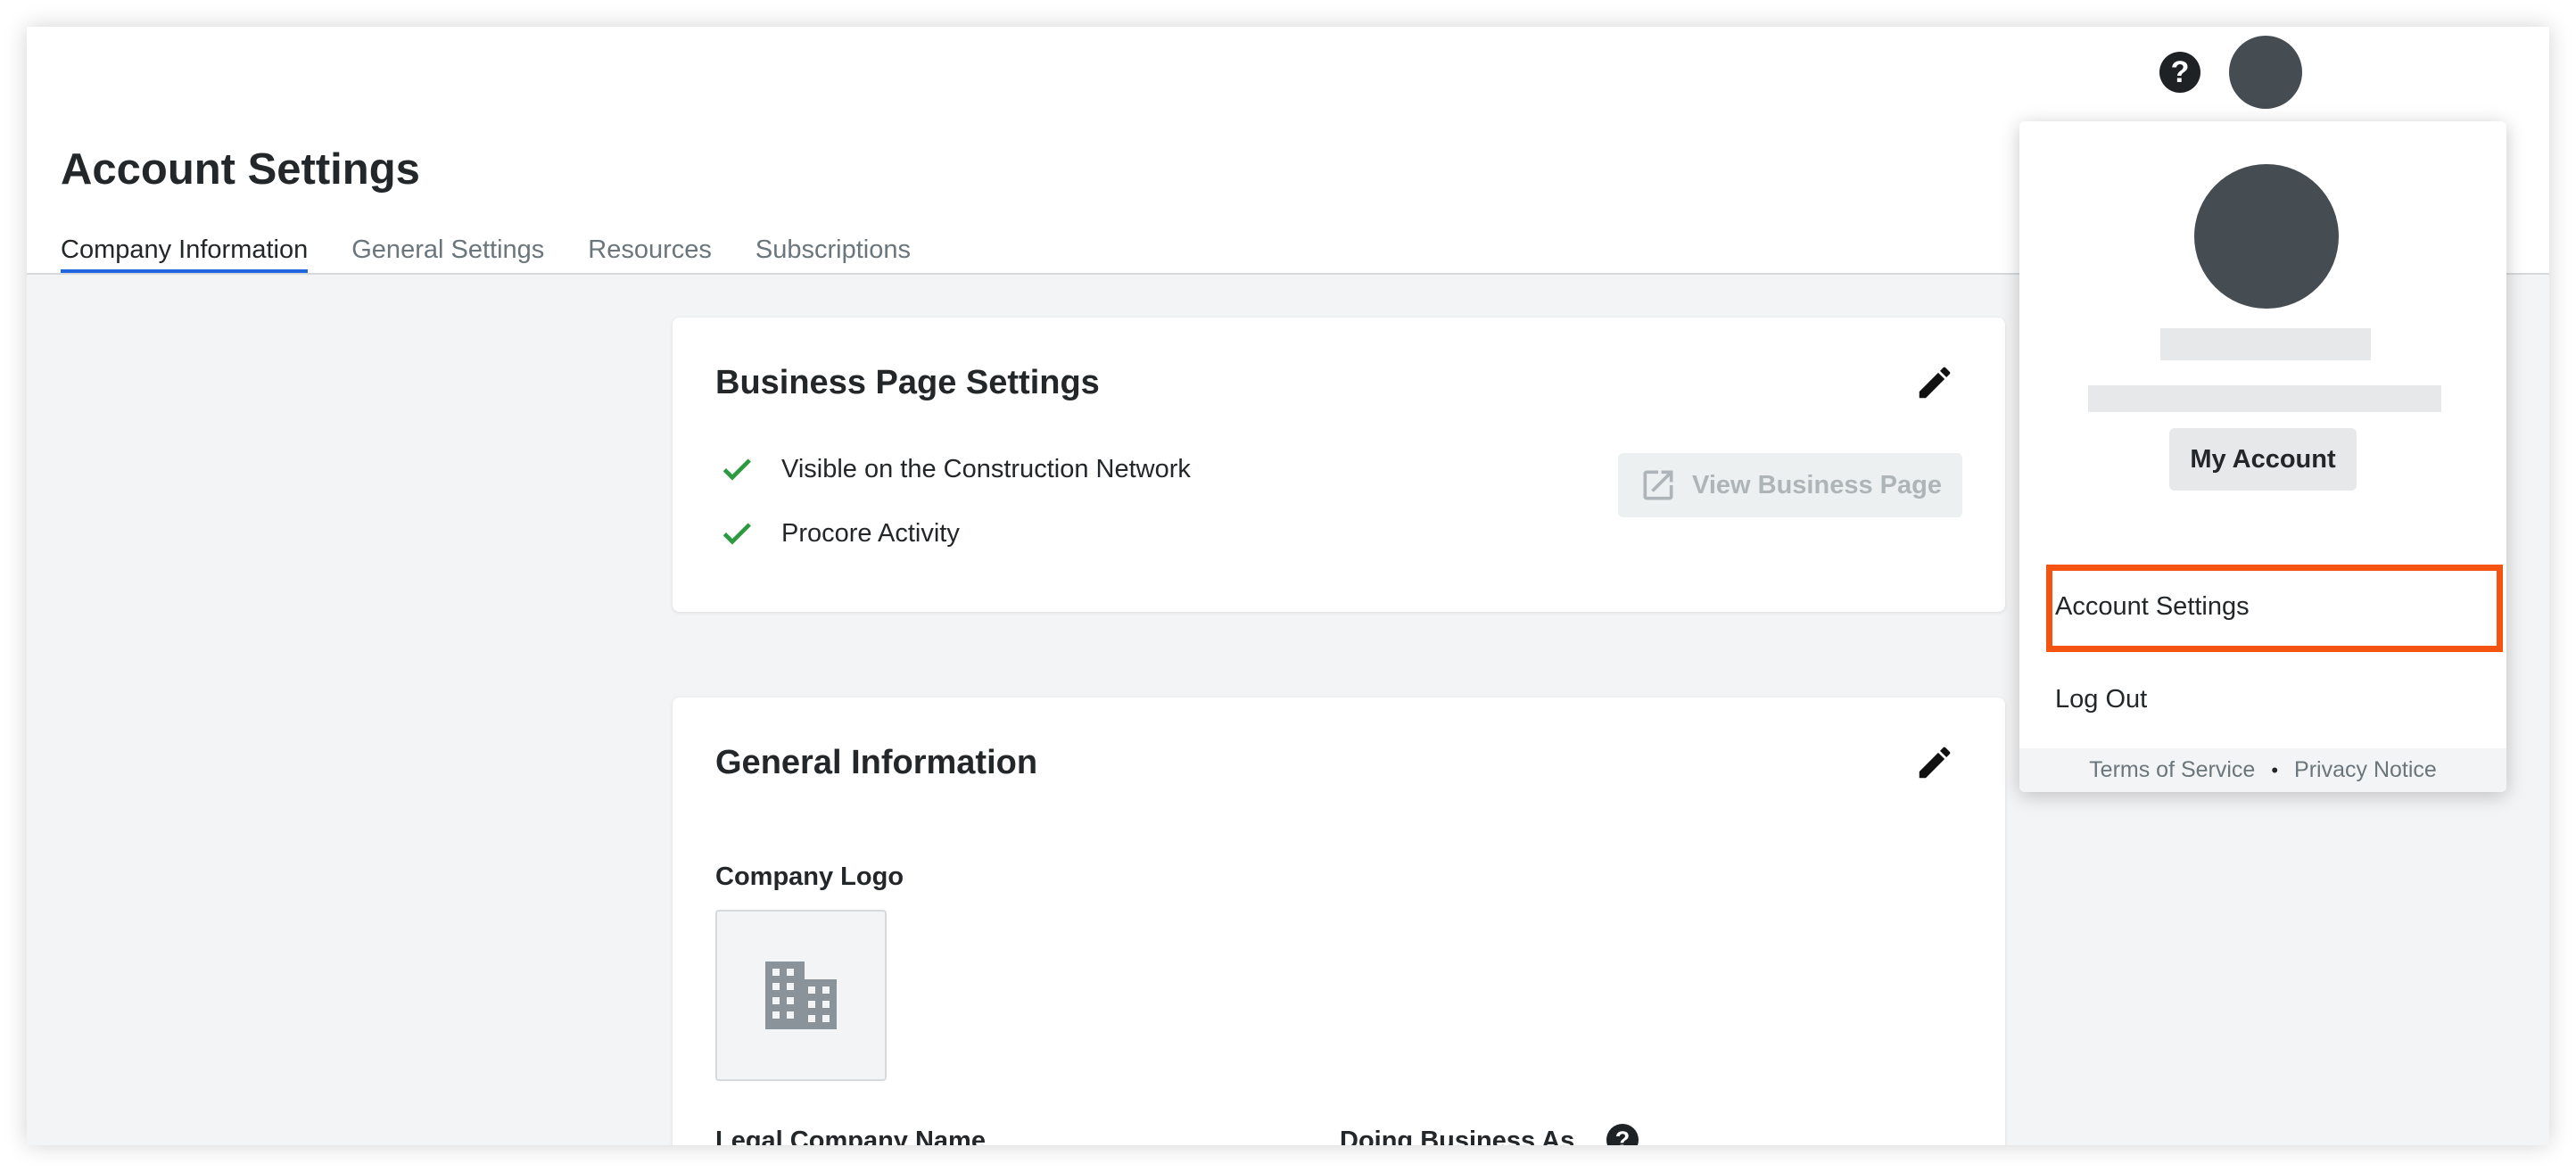  Describe the element at coordinates (851, 1136) in the screenshot. I see `legal-company-name-label: Legal Company Name` at that location.